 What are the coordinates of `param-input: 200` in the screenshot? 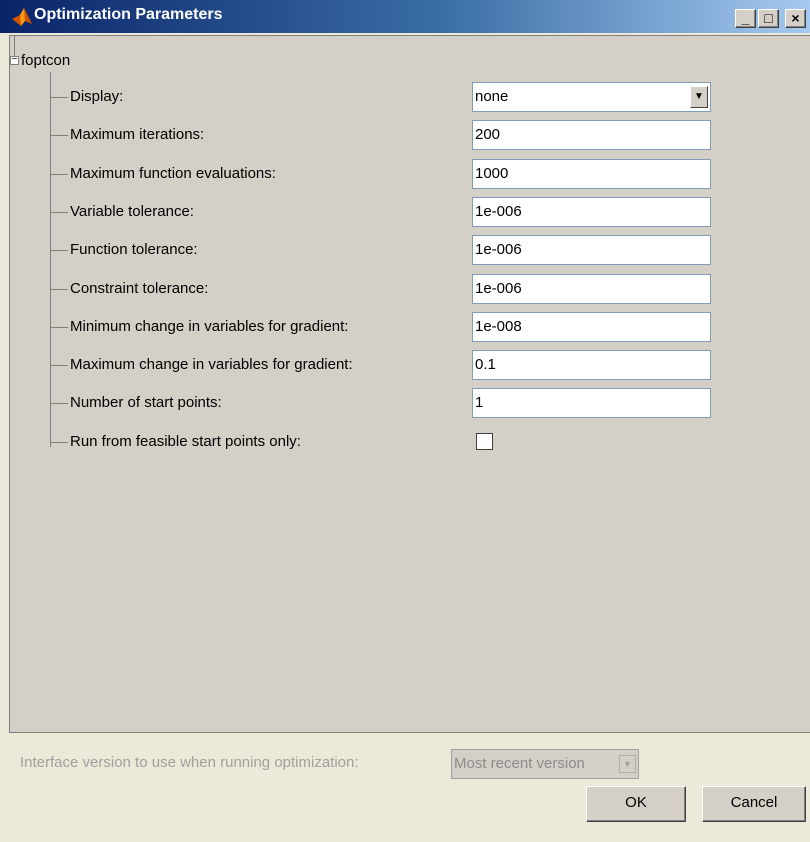 It's located at (591, 135).